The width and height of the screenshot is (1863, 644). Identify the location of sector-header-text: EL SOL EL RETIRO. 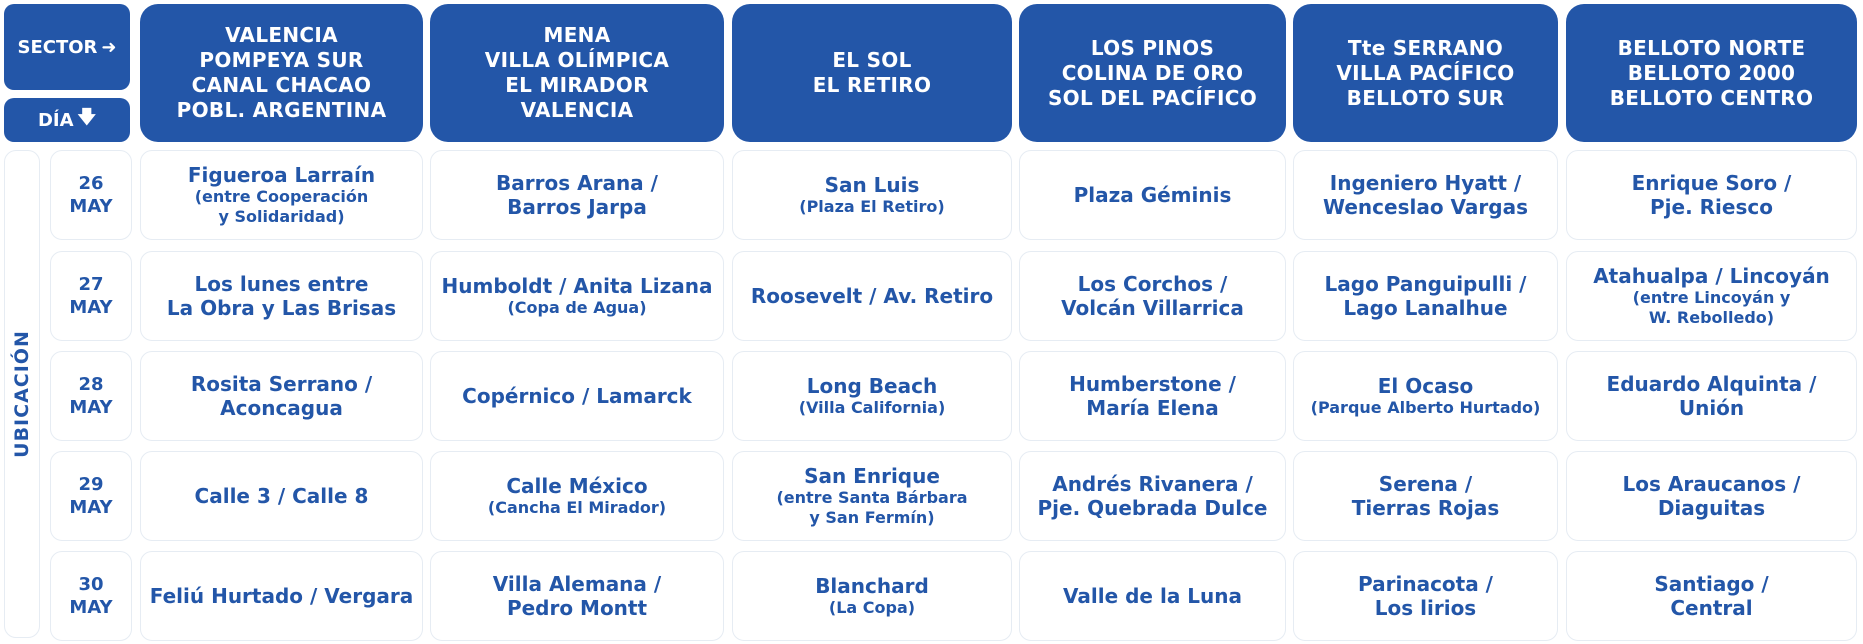
(872, 72).